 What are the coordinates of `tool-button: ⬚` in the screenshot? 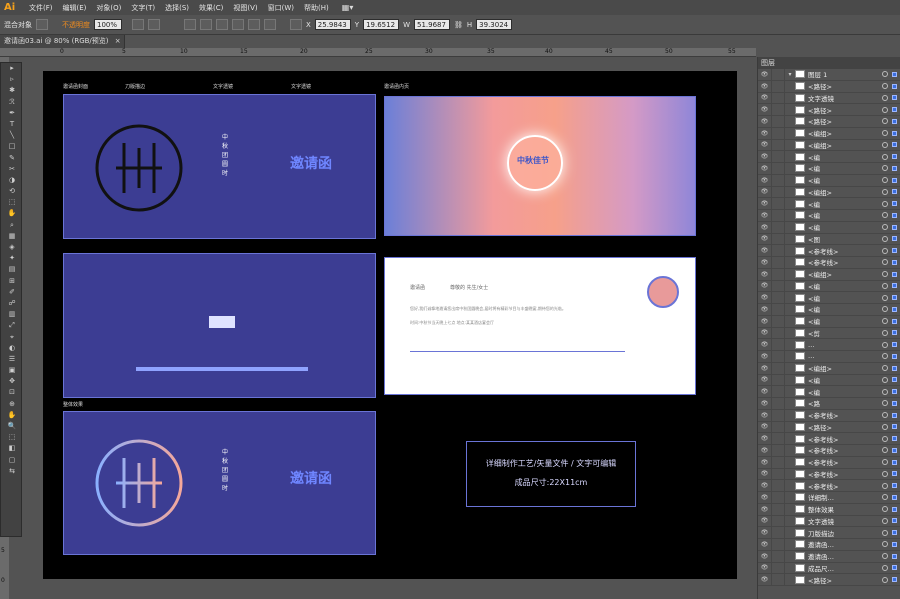 It's located at (12, 202).